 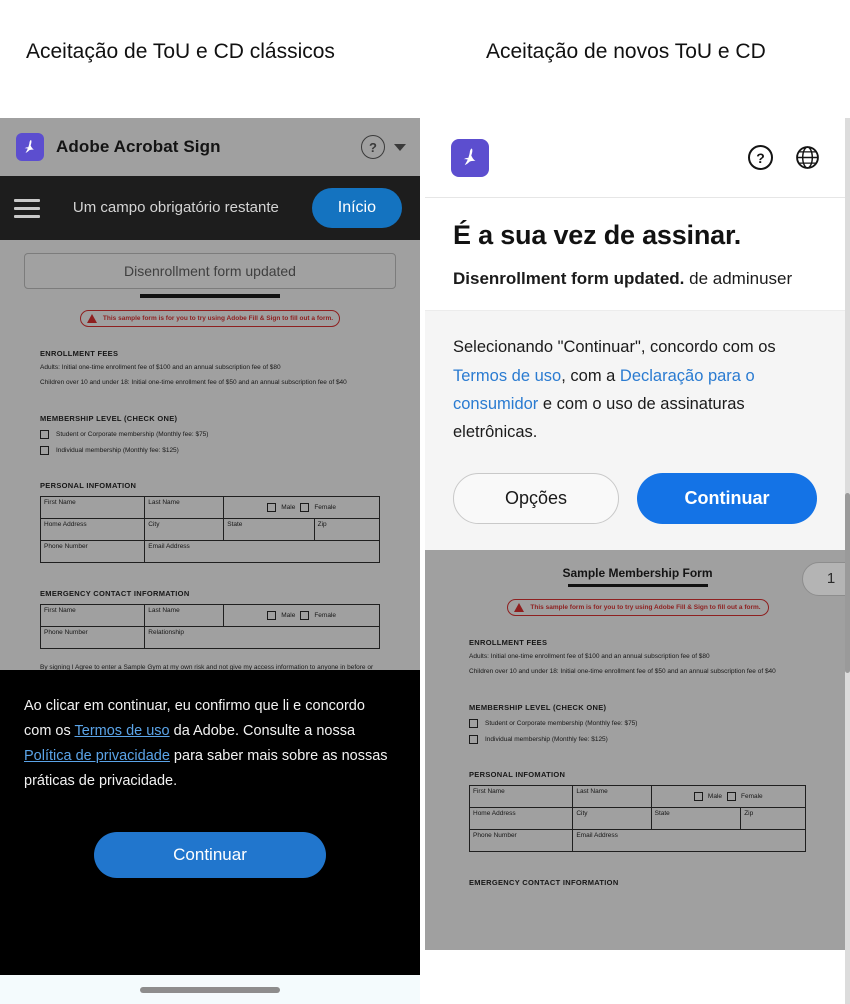 I want to click on left-home-indicator-bar, so click(x=210, y=989).